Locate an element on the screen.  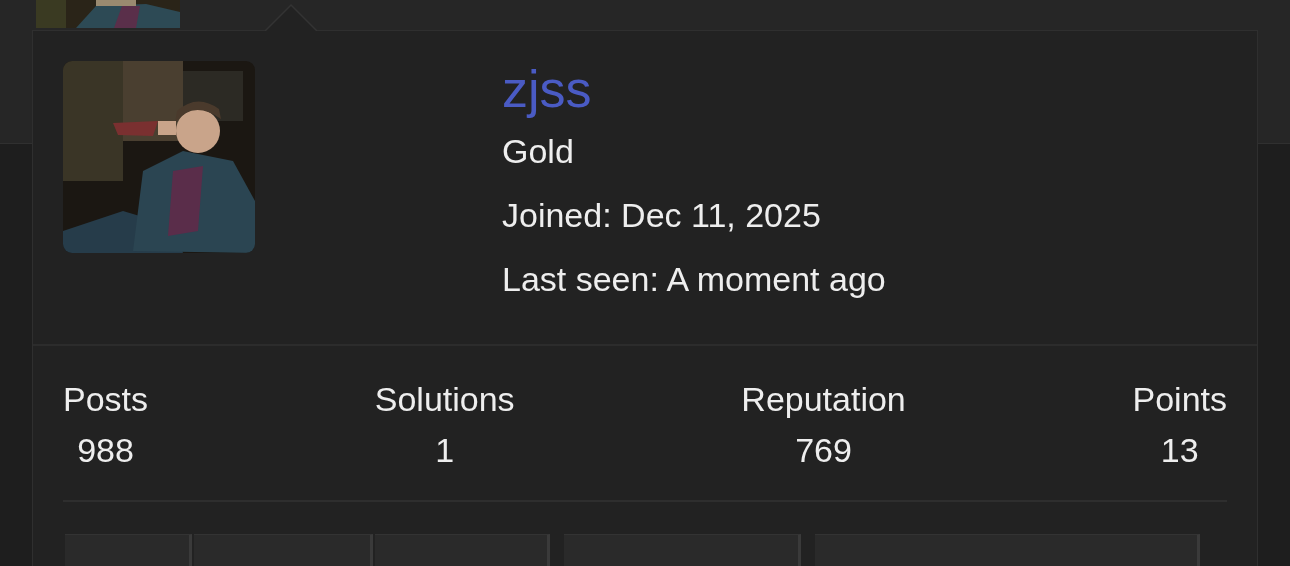
stat-value: 13 is located at coordinates (1179, 450).